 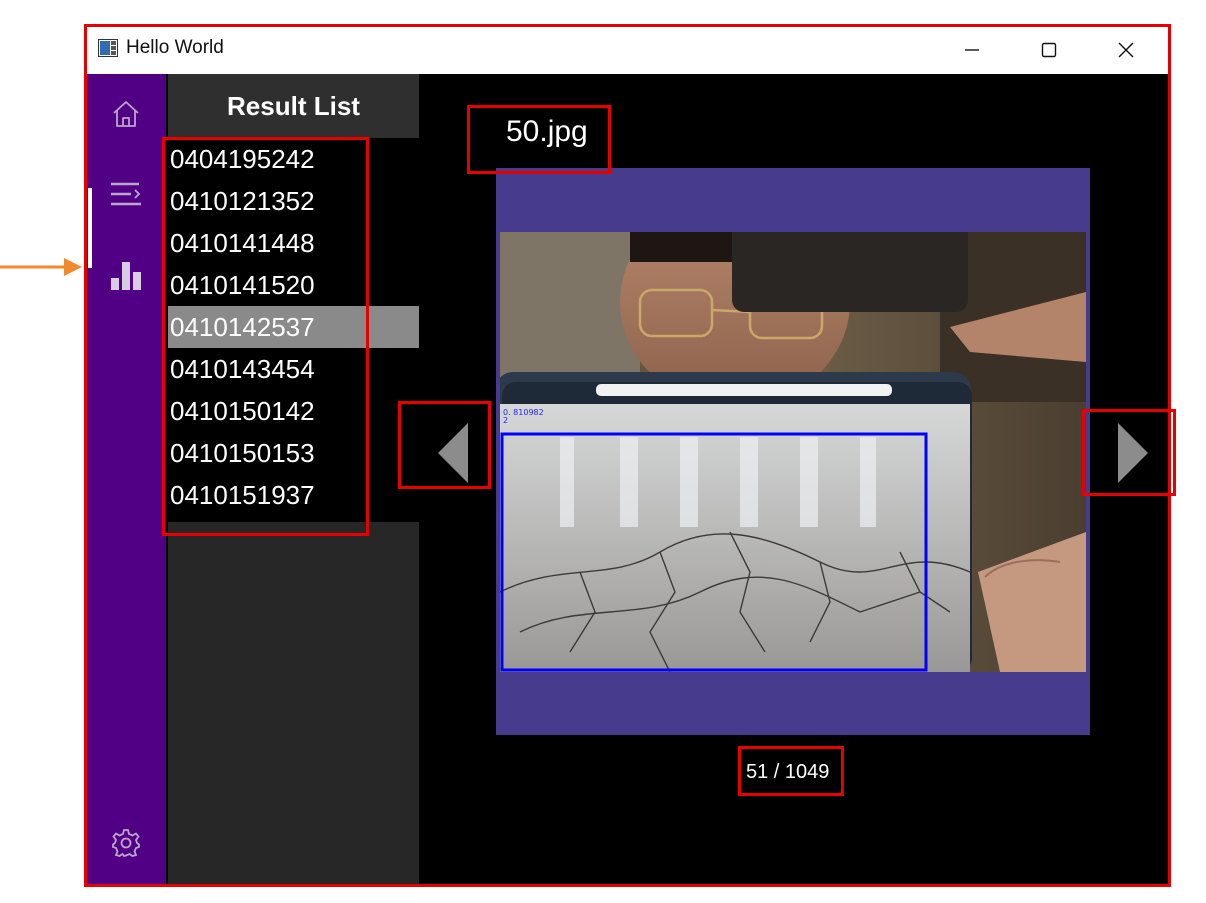 I want to click on minimize-button, so click(x=972, y=50).